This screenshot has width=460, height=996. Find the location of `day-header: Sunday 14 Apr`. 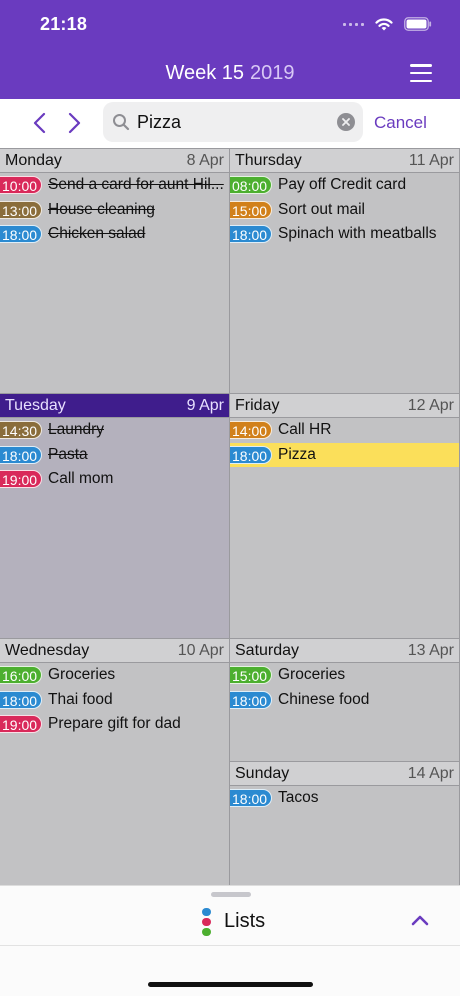

day-header: Sunday 14 Apr is located at coordinates (344, 774).